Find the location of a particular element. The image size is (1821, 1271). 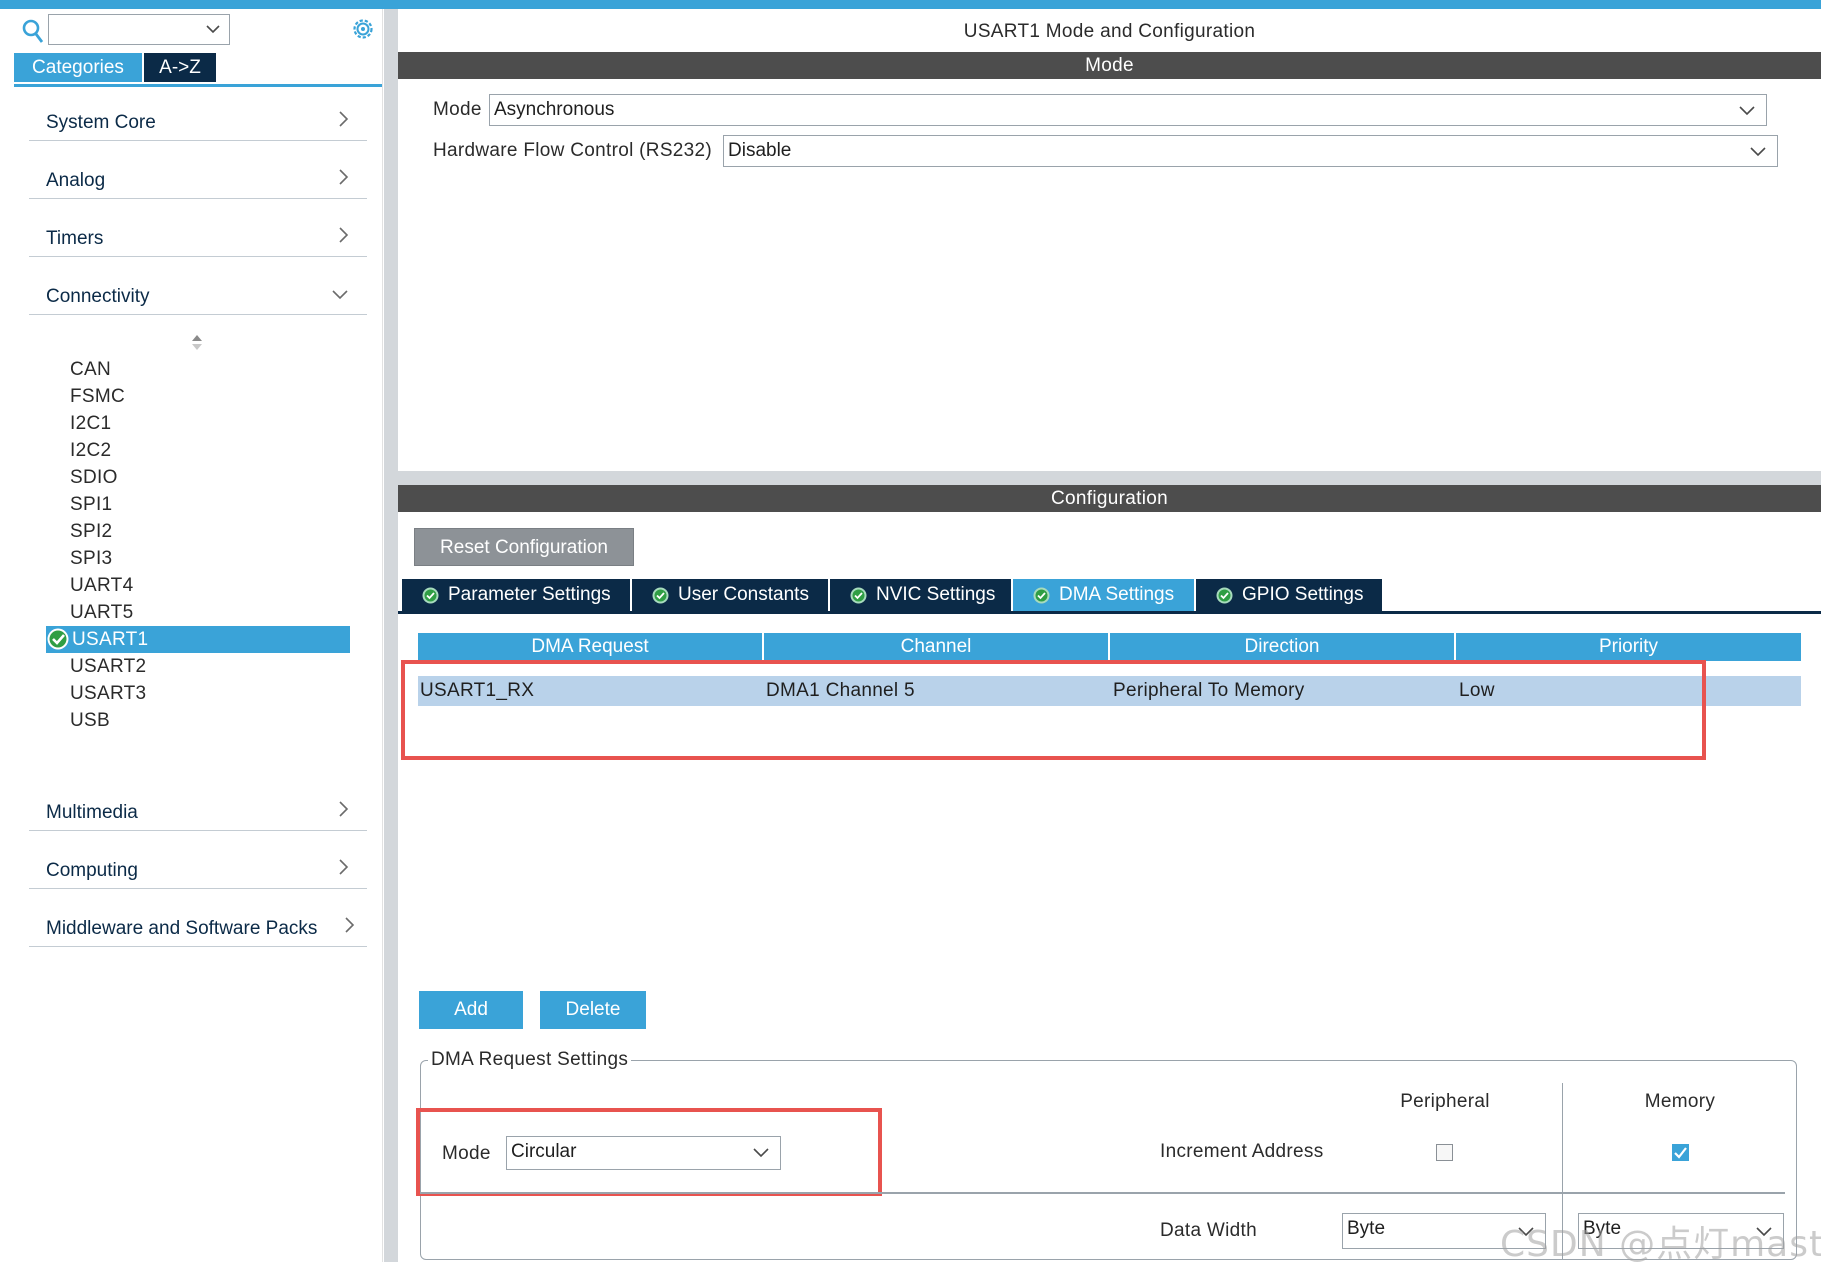

category-computing: Computing is located at coordinates (198, 866).